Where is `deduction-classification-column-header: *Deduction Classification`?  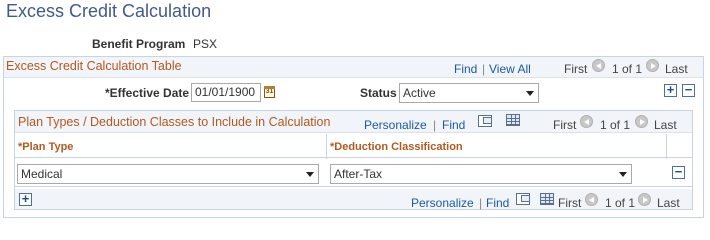
deduction-classification-column-header: *Deduction Classification is located at coordinates (396, 147).